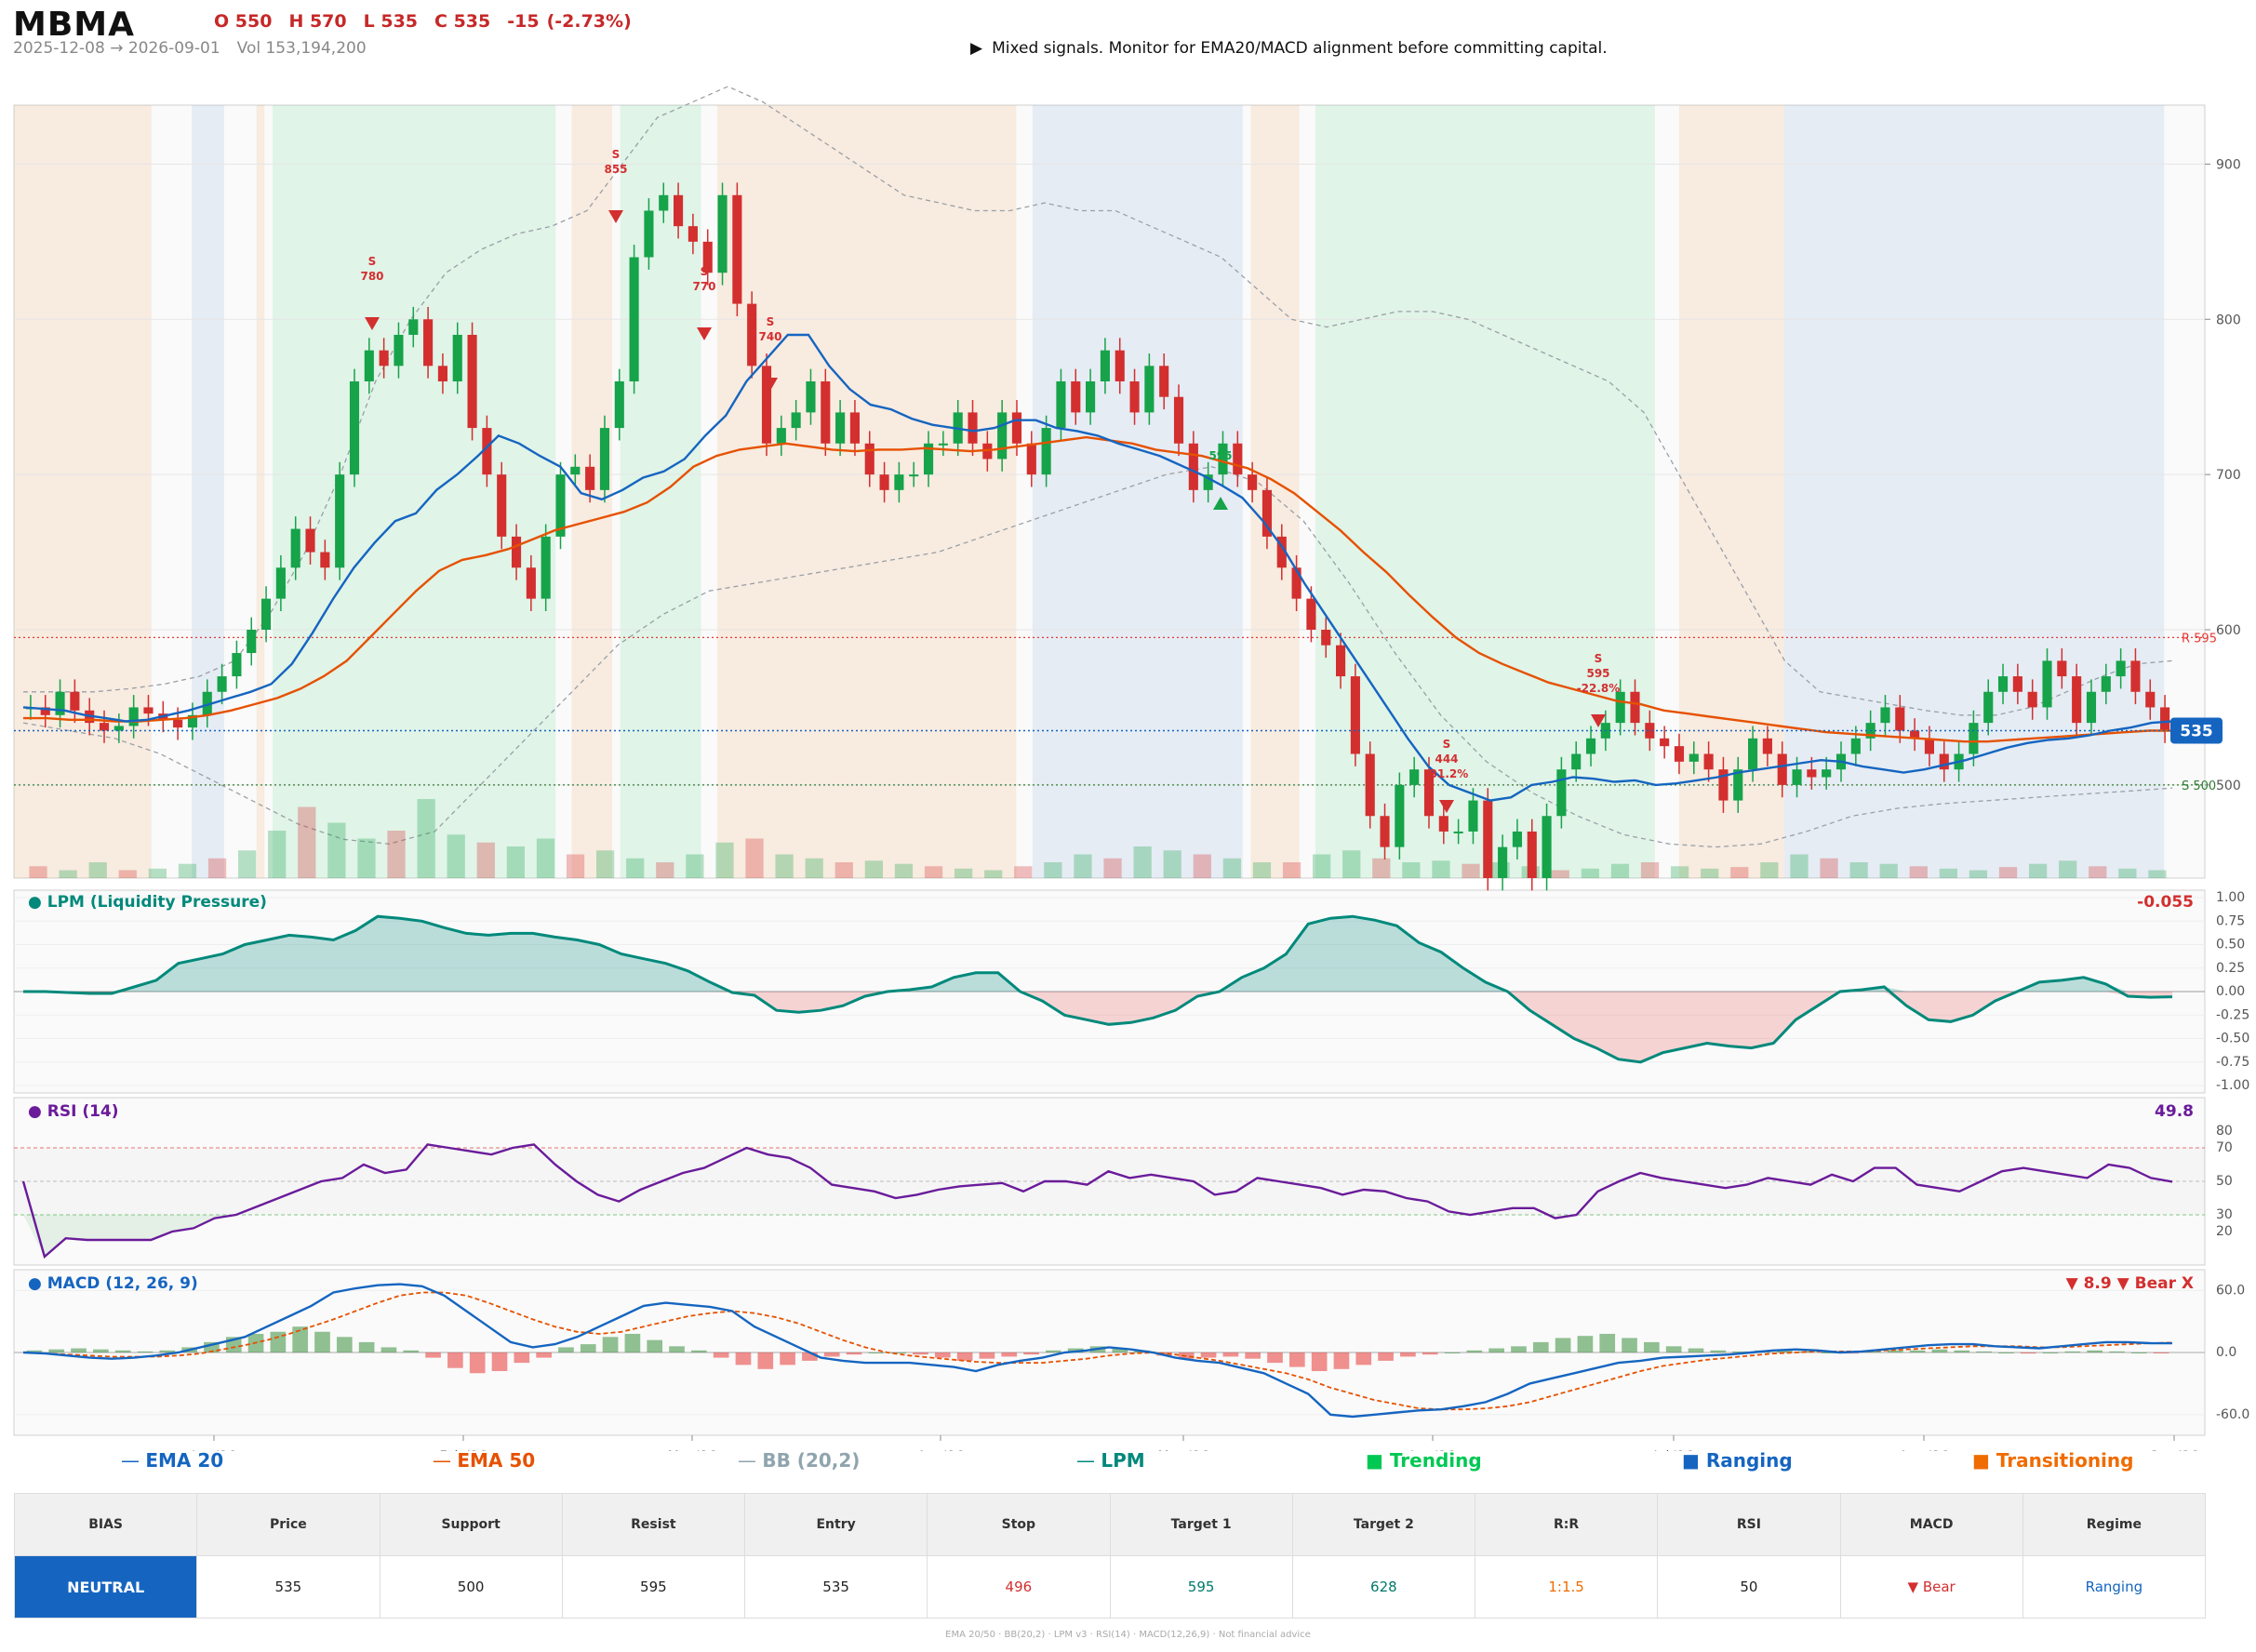 The image size is (2256, 1652). What do you see at coordinates (1435, 1460) in the screenshot?
I see `legend-trending-label: Trending` at bounding box center [1435, 1460].